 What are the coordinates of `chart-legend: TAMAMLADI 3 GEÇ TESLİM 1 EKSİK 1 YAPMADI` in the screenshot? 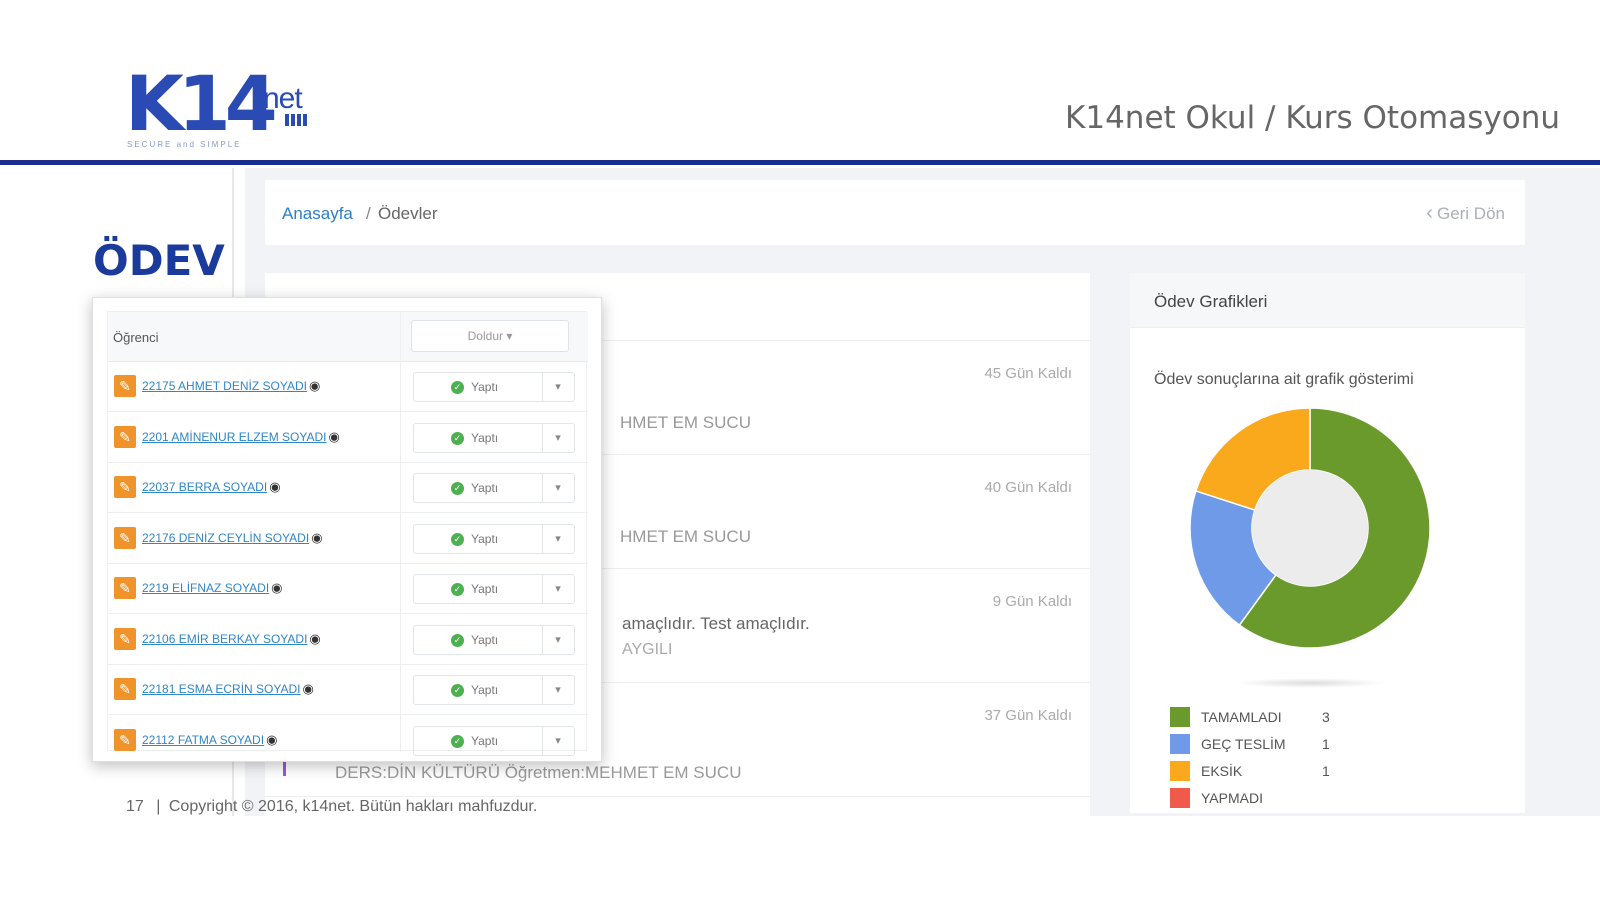 It's located at (1280, 759).